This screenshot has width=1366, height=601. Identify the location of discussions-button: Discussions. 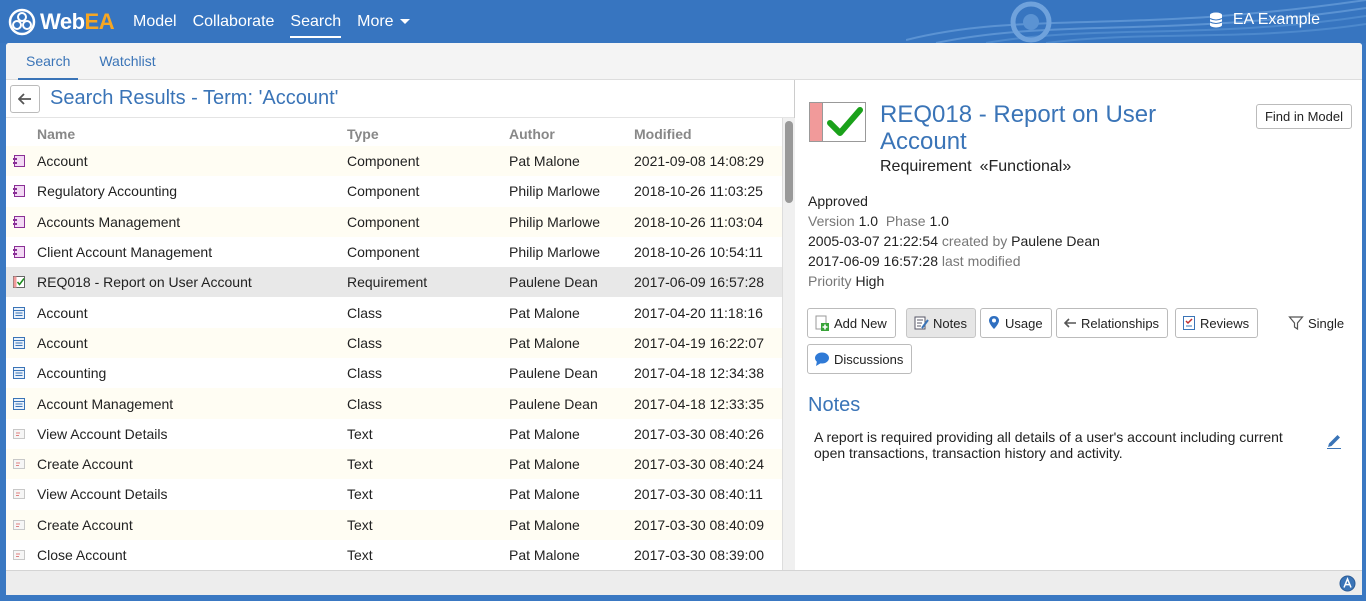
(860, 359).